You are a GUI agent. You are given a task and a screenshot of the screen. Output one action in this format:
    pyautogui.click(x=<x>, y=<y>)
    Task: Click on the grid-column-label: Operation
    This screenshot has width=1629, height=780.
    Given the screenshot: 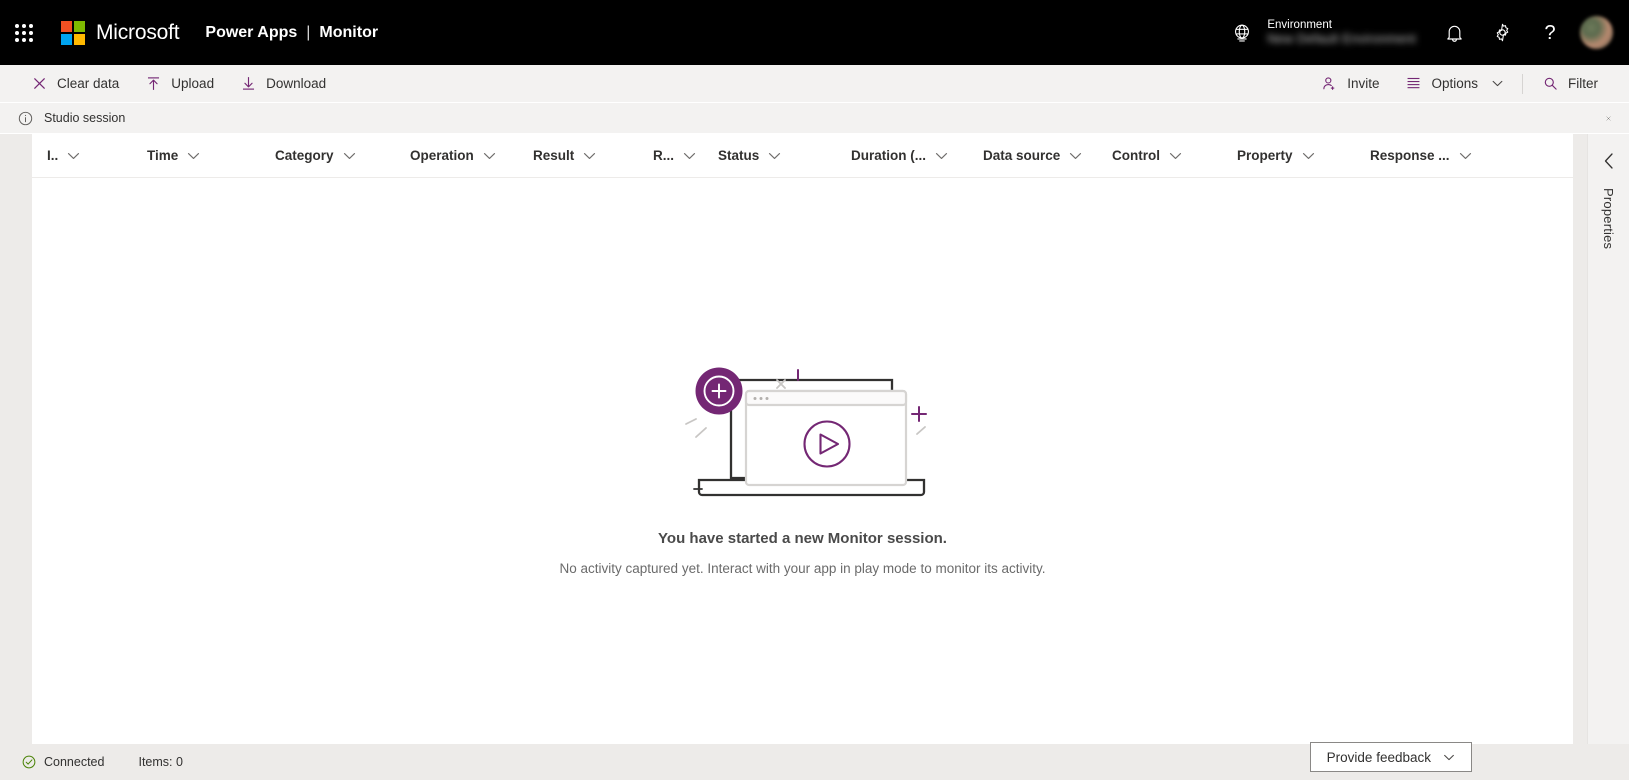 What is the action you would take?
    pyautogui.click(x=442, y=155)
    